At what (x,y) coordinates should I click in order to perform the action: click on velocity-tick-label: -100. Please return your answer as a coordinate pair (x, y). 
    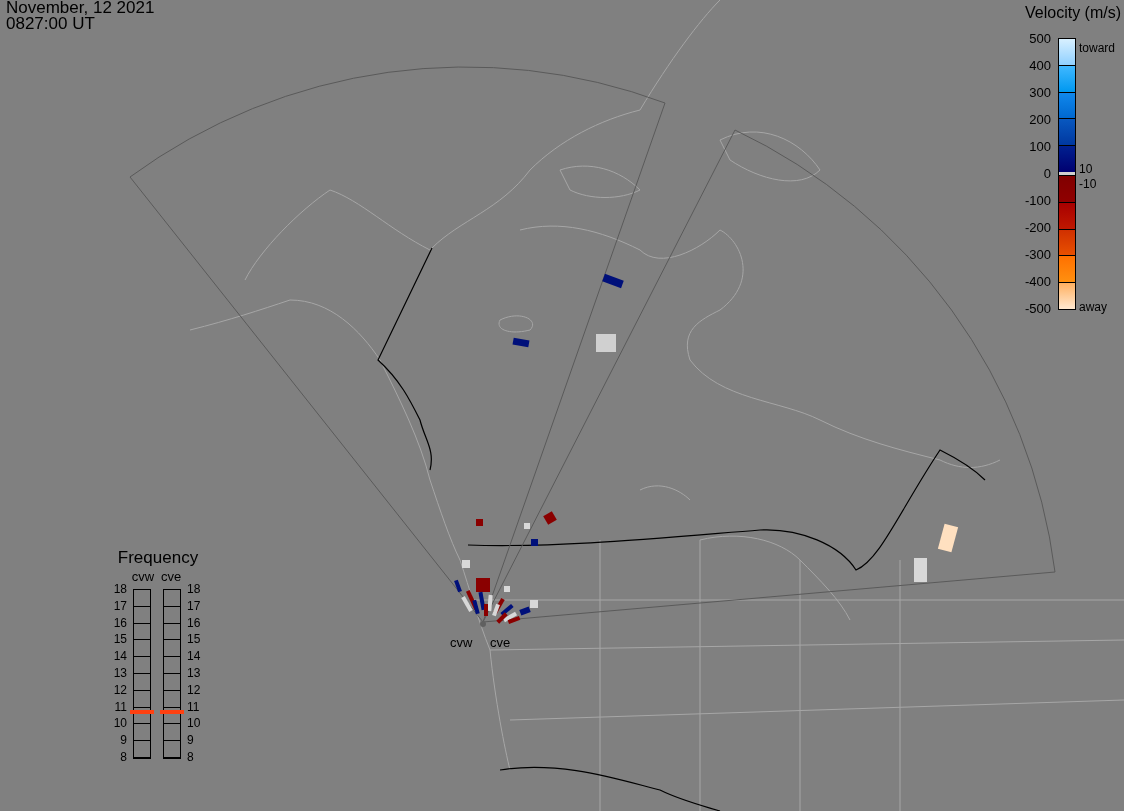
    Looking at the image, I should click on (1037, 201).